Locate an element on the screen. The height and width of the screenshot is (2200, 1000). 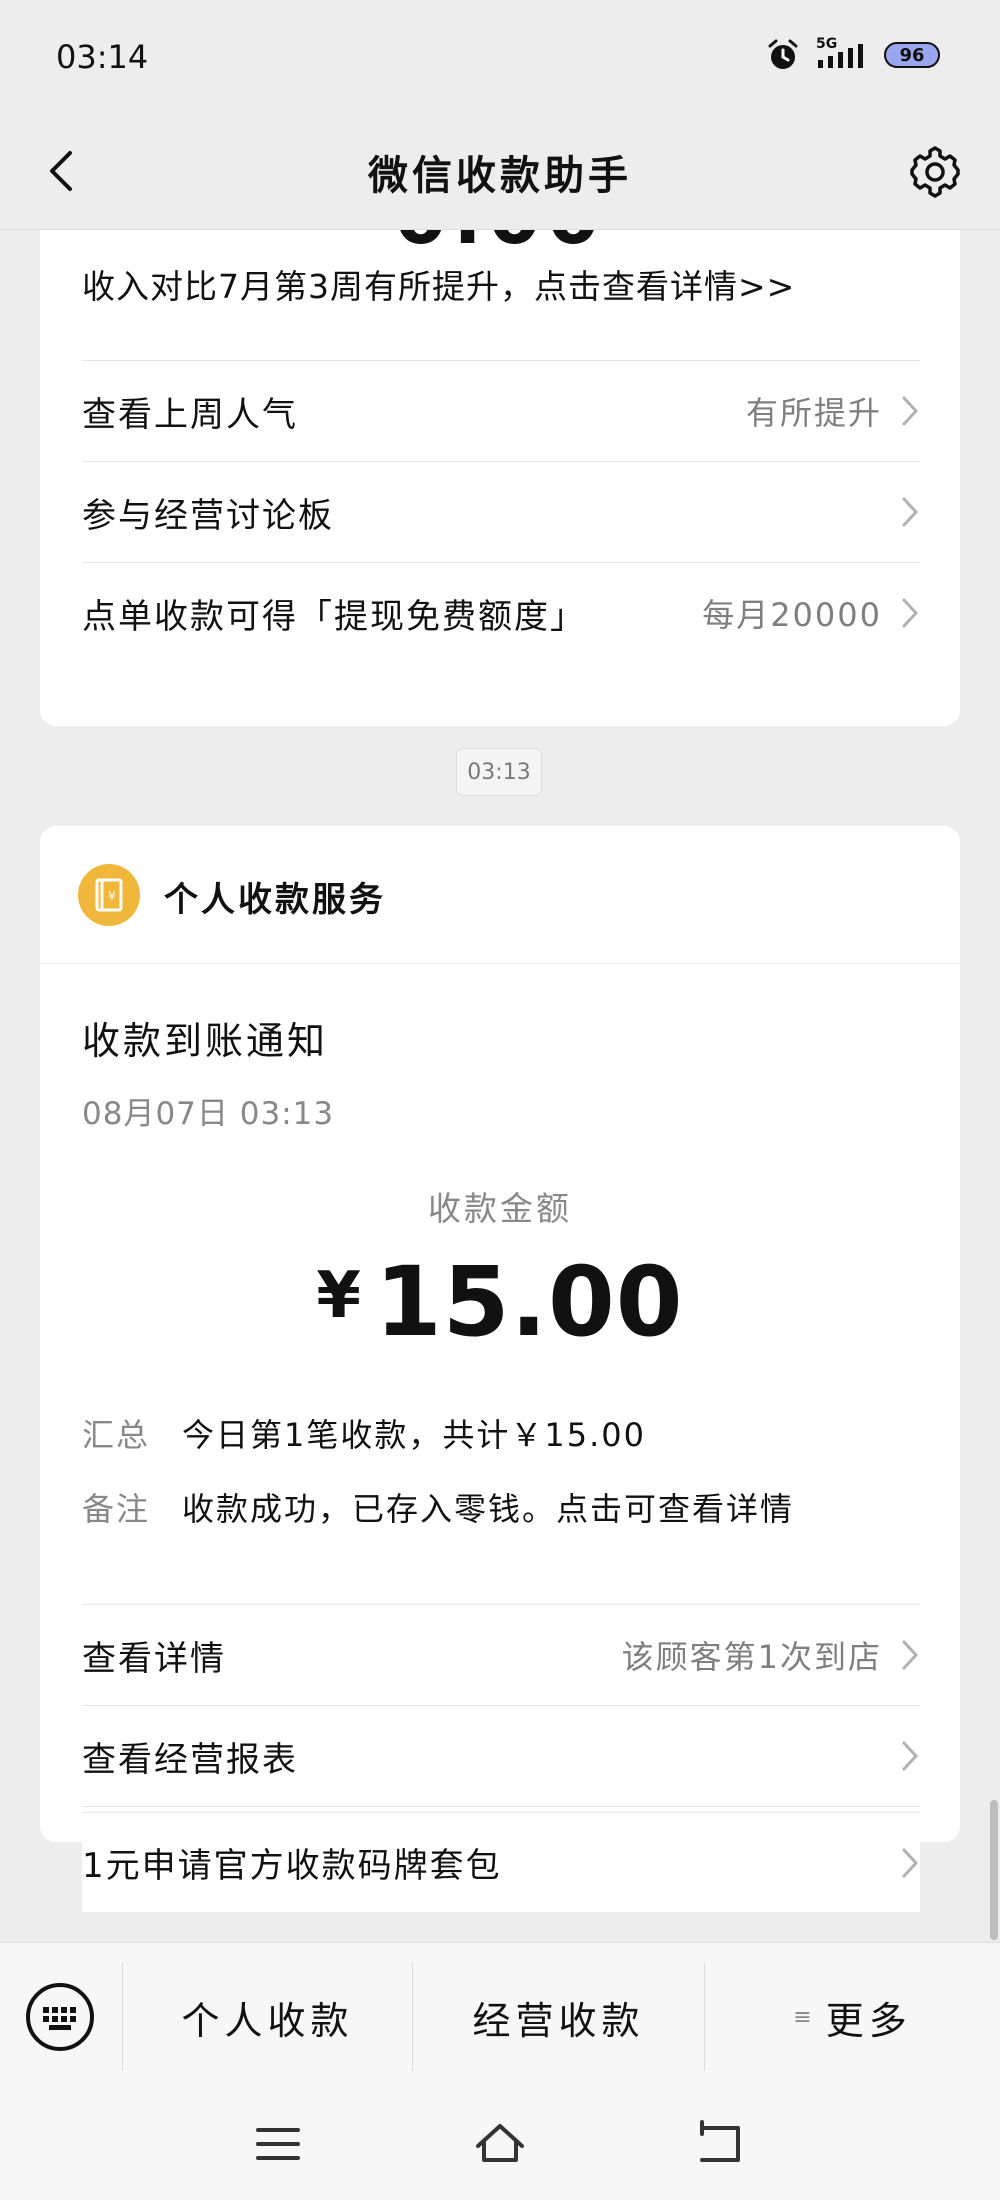
weekly-amount: 0.00 is located at coordinates (500, 245).